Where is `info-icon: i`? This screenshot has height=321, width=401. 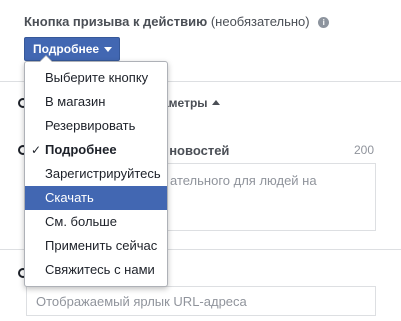
info-icon: i is located at coordinates (324, 22).